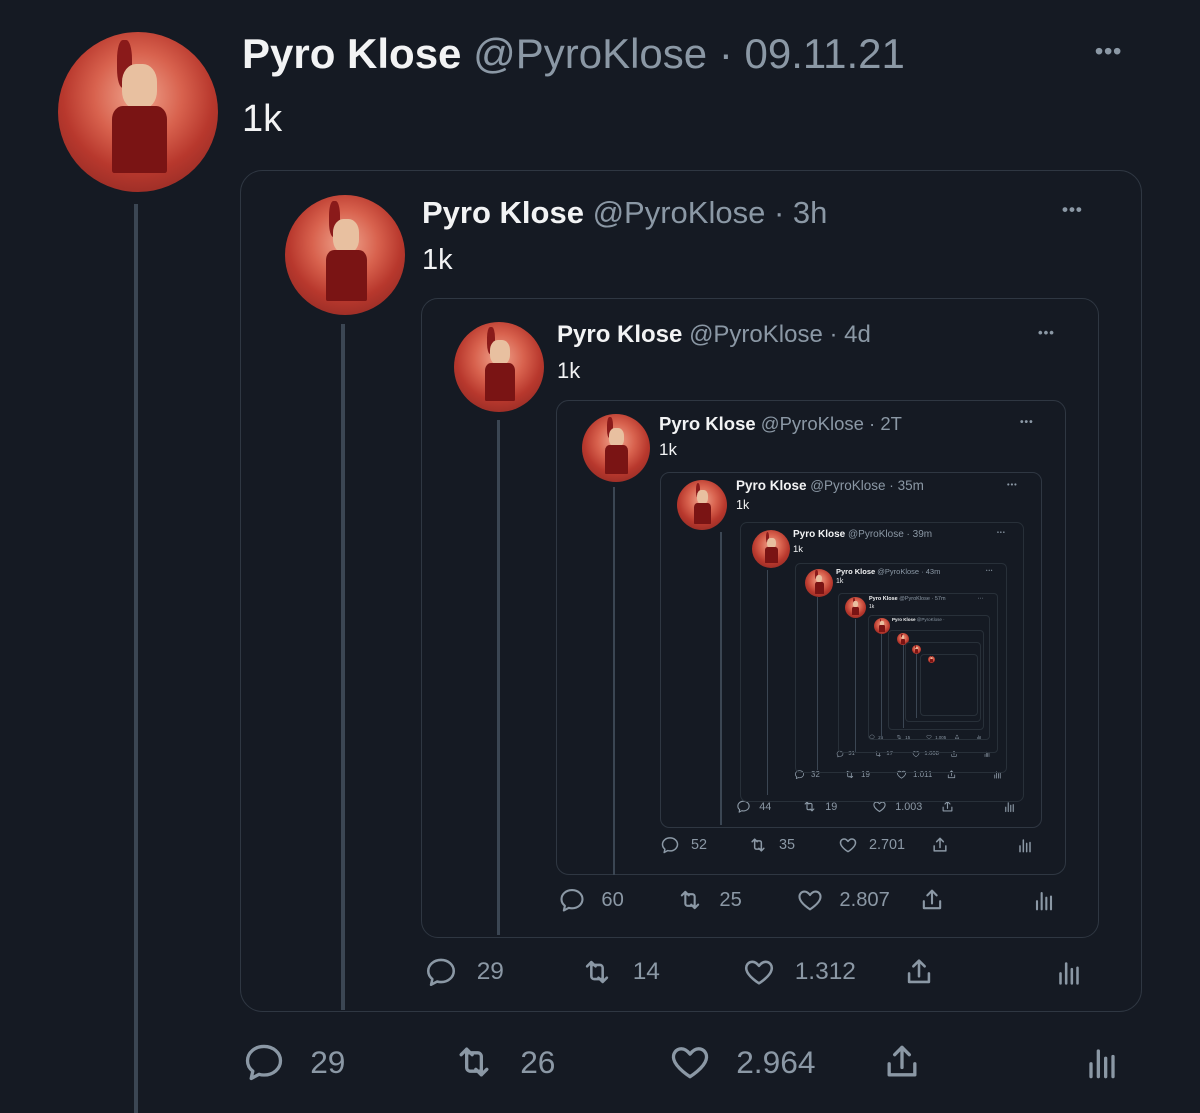 This screenshot has width=1200, height=1113. Describe the element at coordinates (670, 845) in the screenshot. I see `comment-icon` at that location.